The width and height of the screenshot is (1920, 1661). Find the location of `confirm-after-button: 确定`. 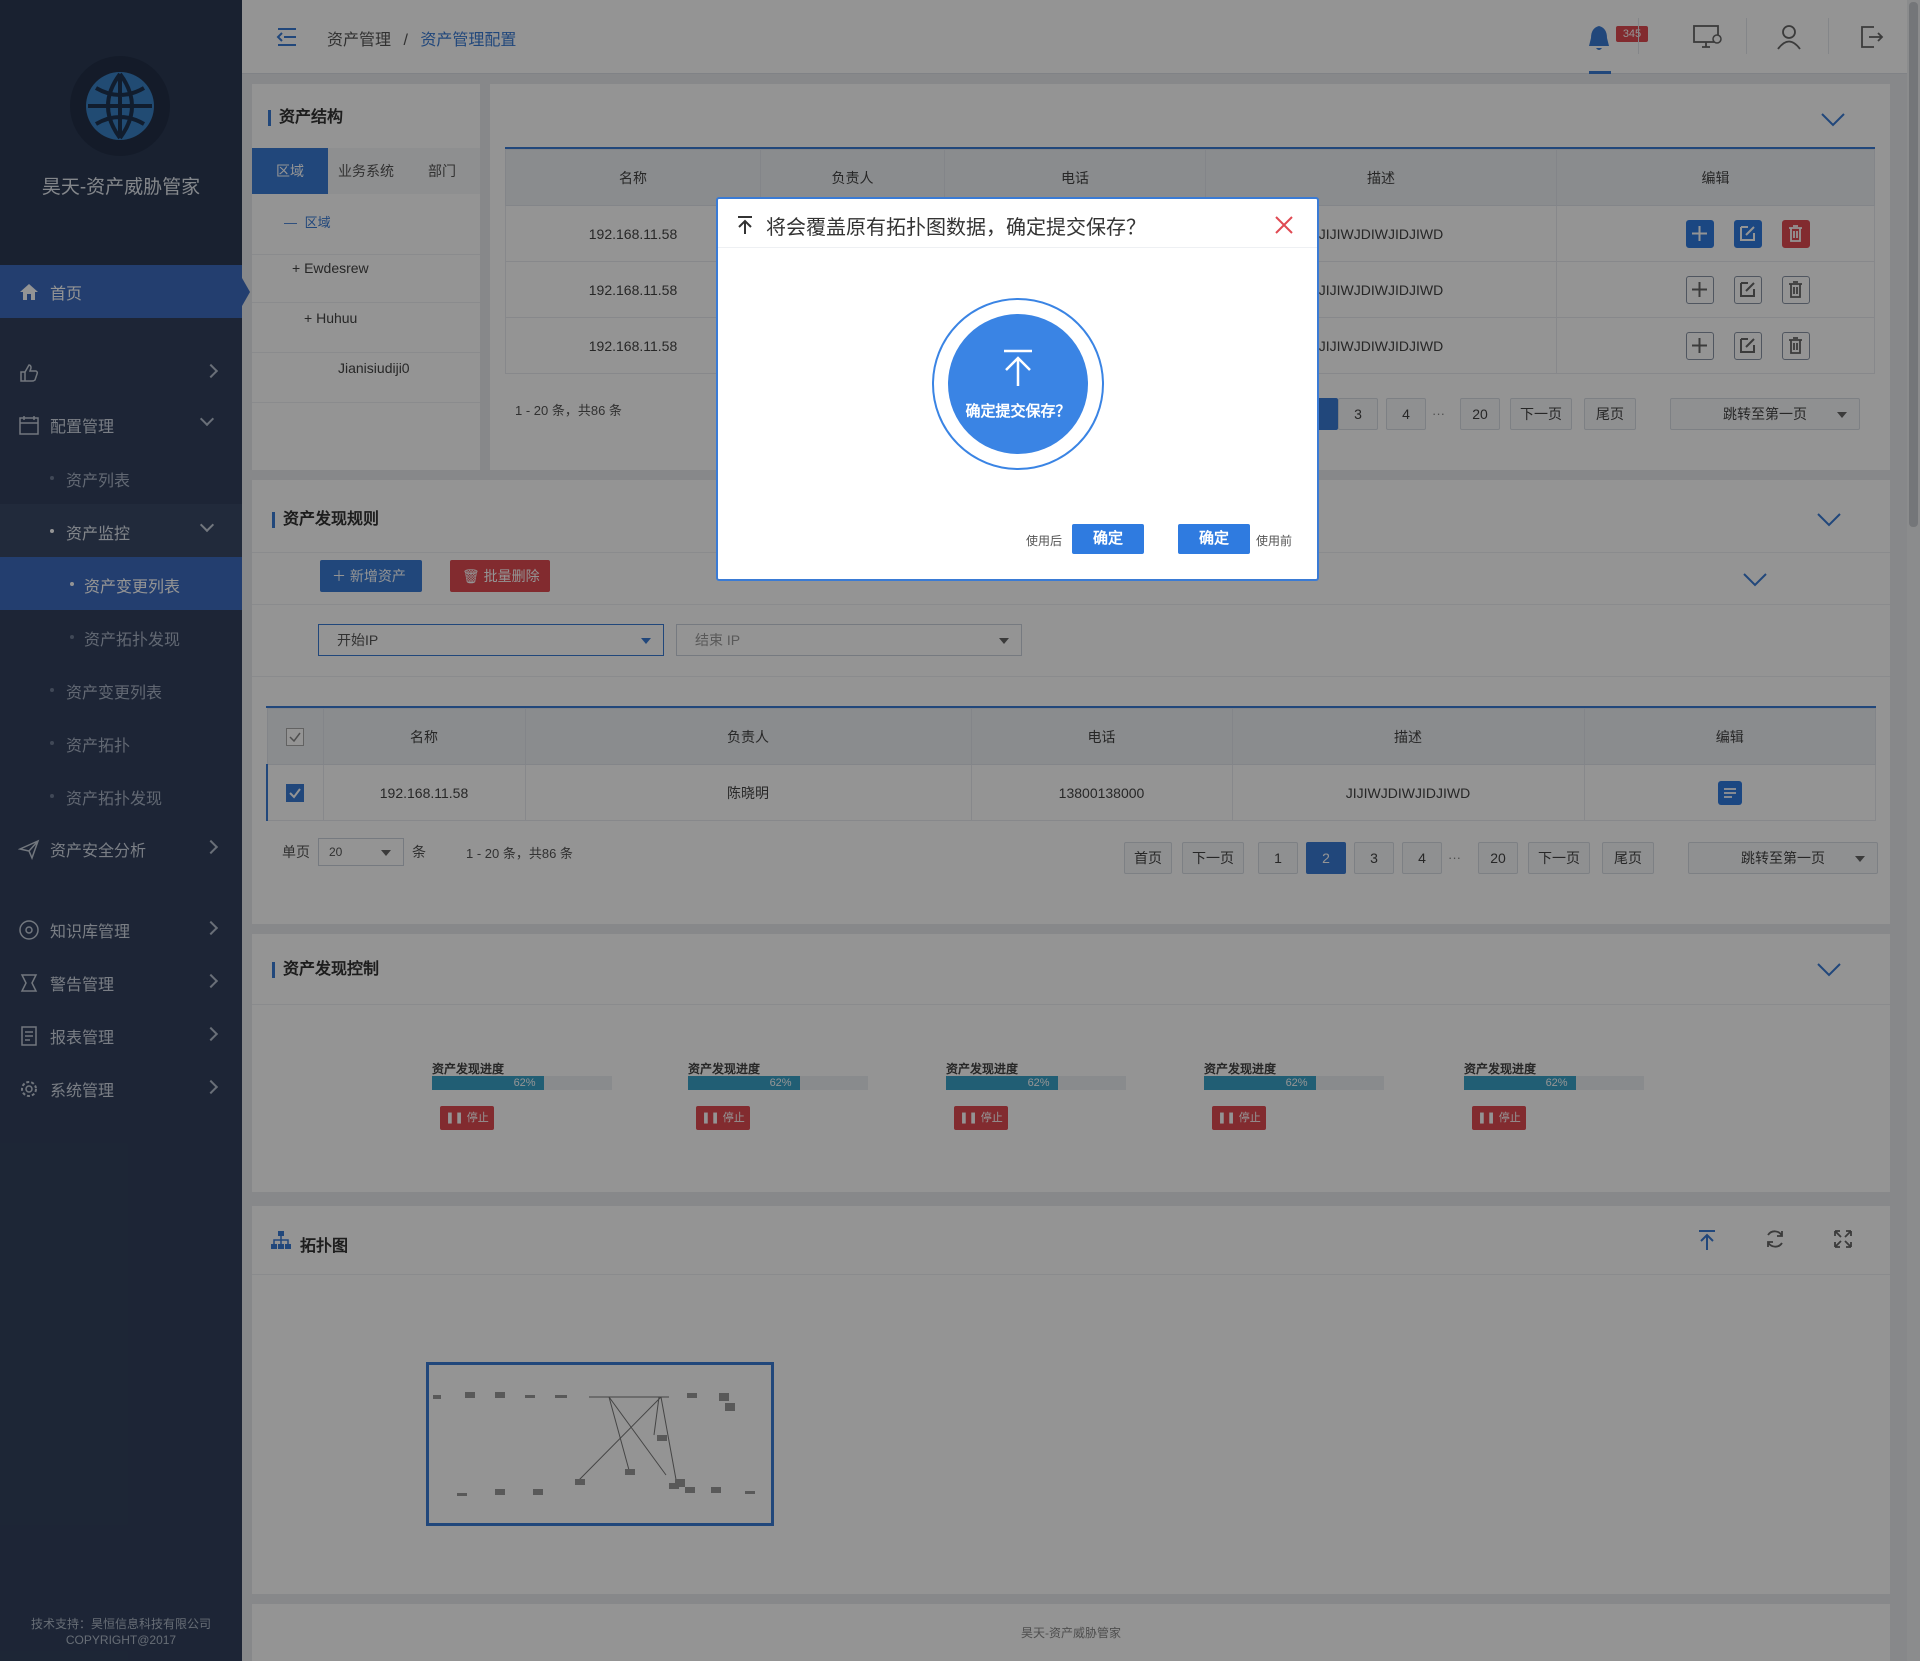

confirm-after-button: 确定 is located at coordinates (1108, 539).